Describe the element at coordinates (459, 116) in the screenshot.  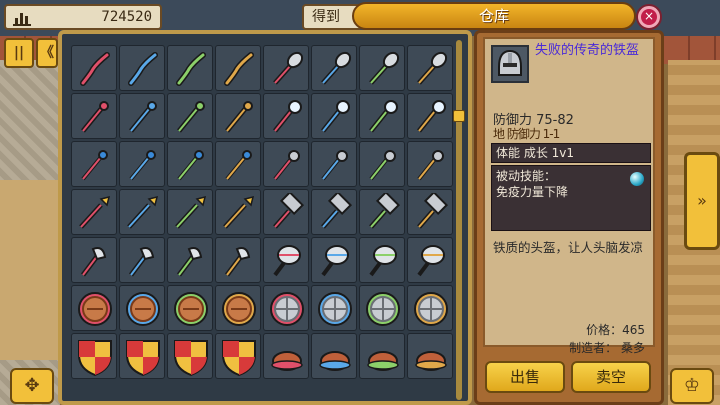
I see `inventory-scroll-thumb` at that location.